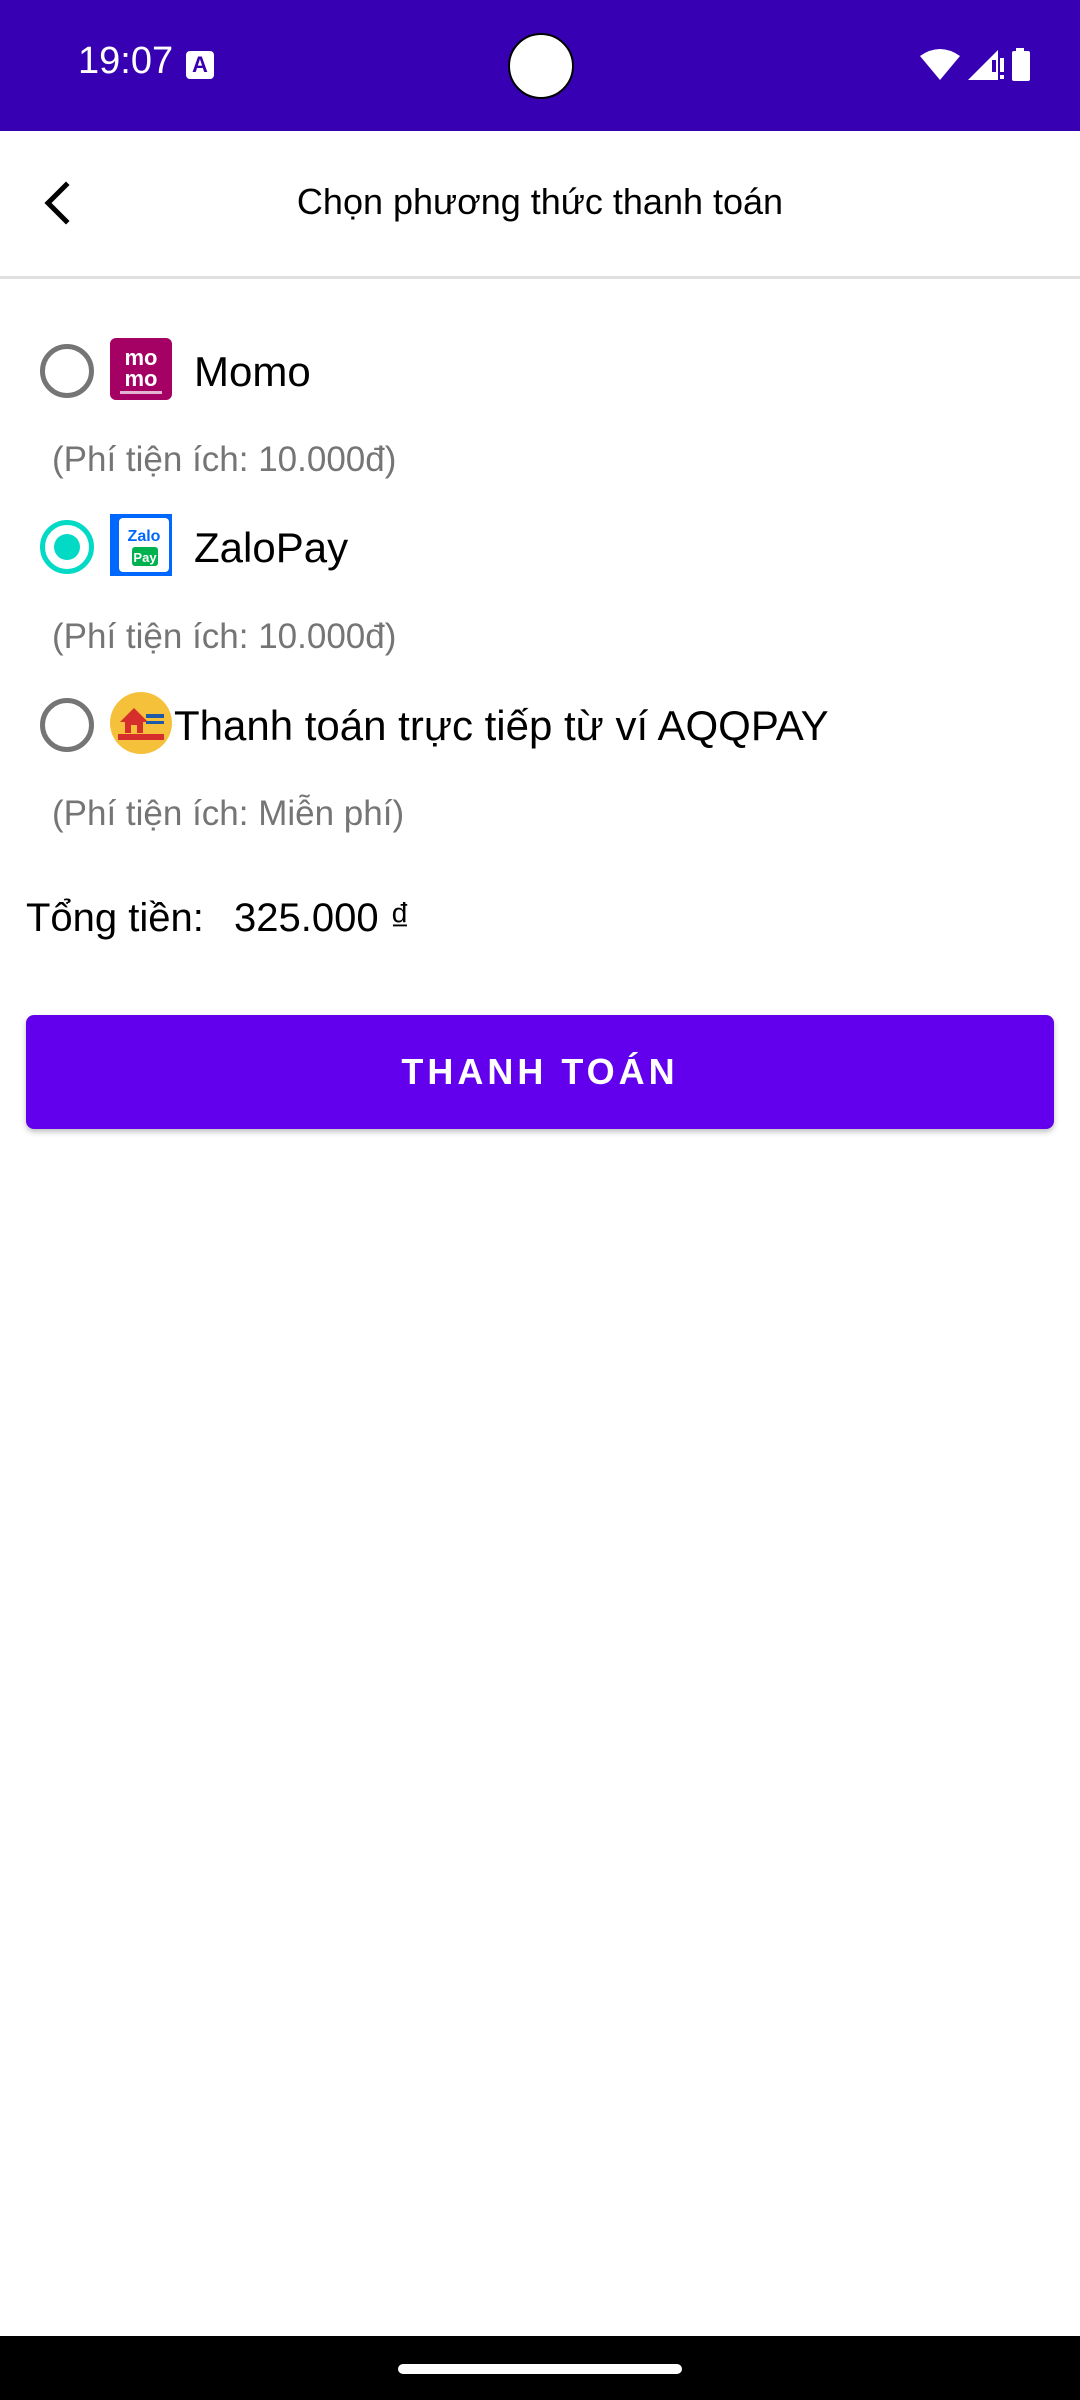  What do you see at coordinates (144, 536) in the screenshot?
I see `svg-text: Zalo` at bounding box center [144, 536].